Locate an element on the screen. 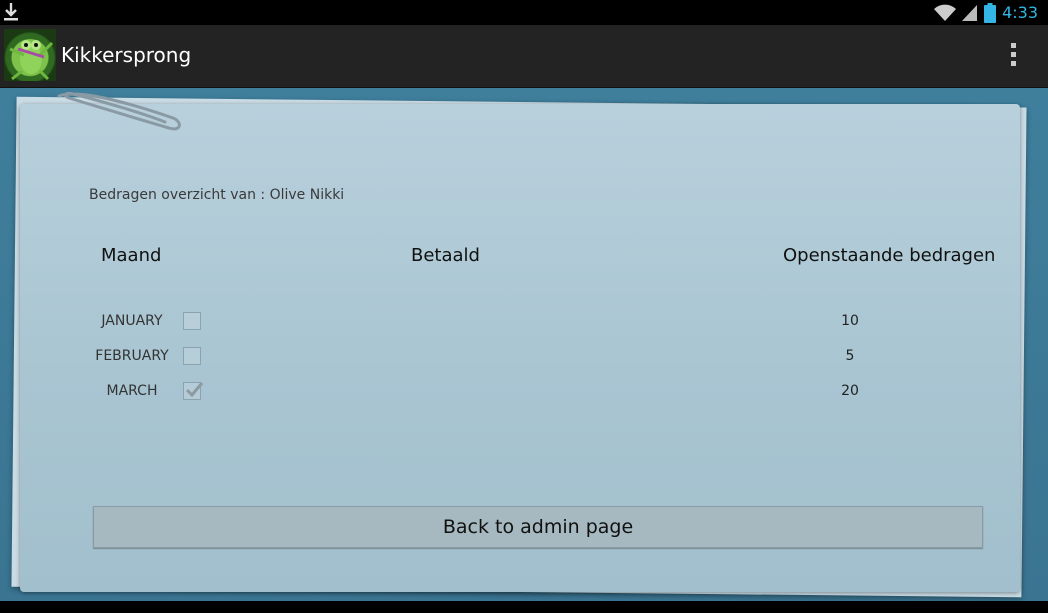  status-time: 4:33 is located at coordinates (1020, 12).